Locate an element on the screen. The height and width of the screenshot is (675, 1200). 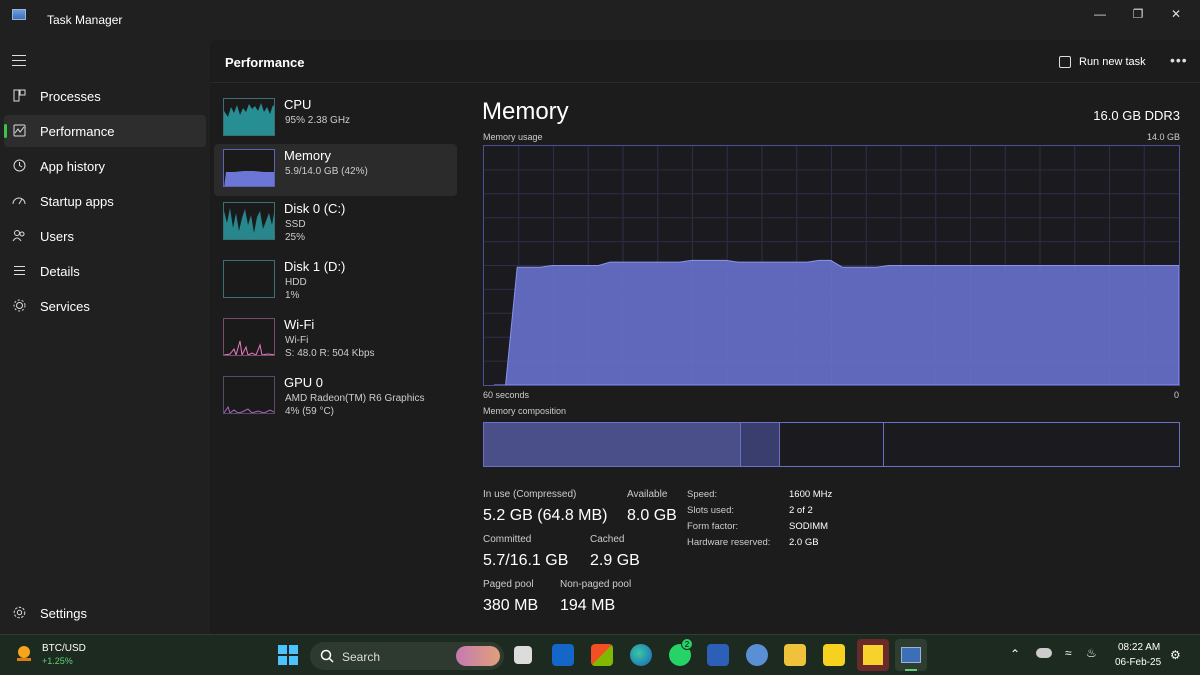
clock-time: 08:22 AM is located at coordinates (1139, 647).